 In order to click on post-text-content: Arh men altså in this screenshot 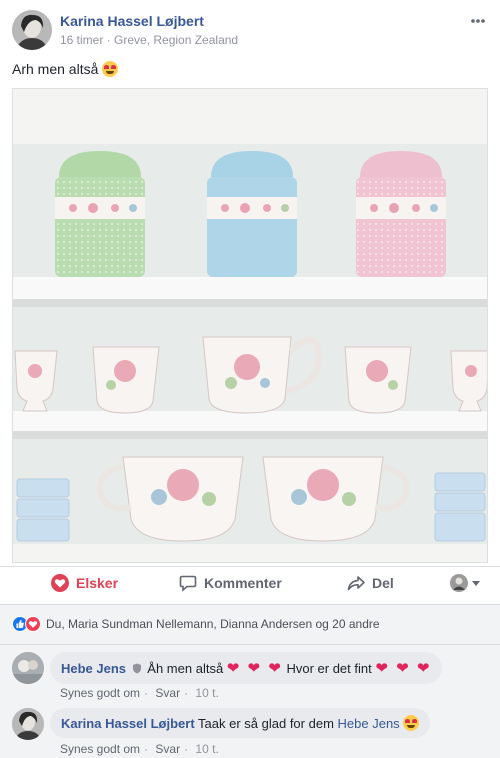, I will do `click(55, 69)`.